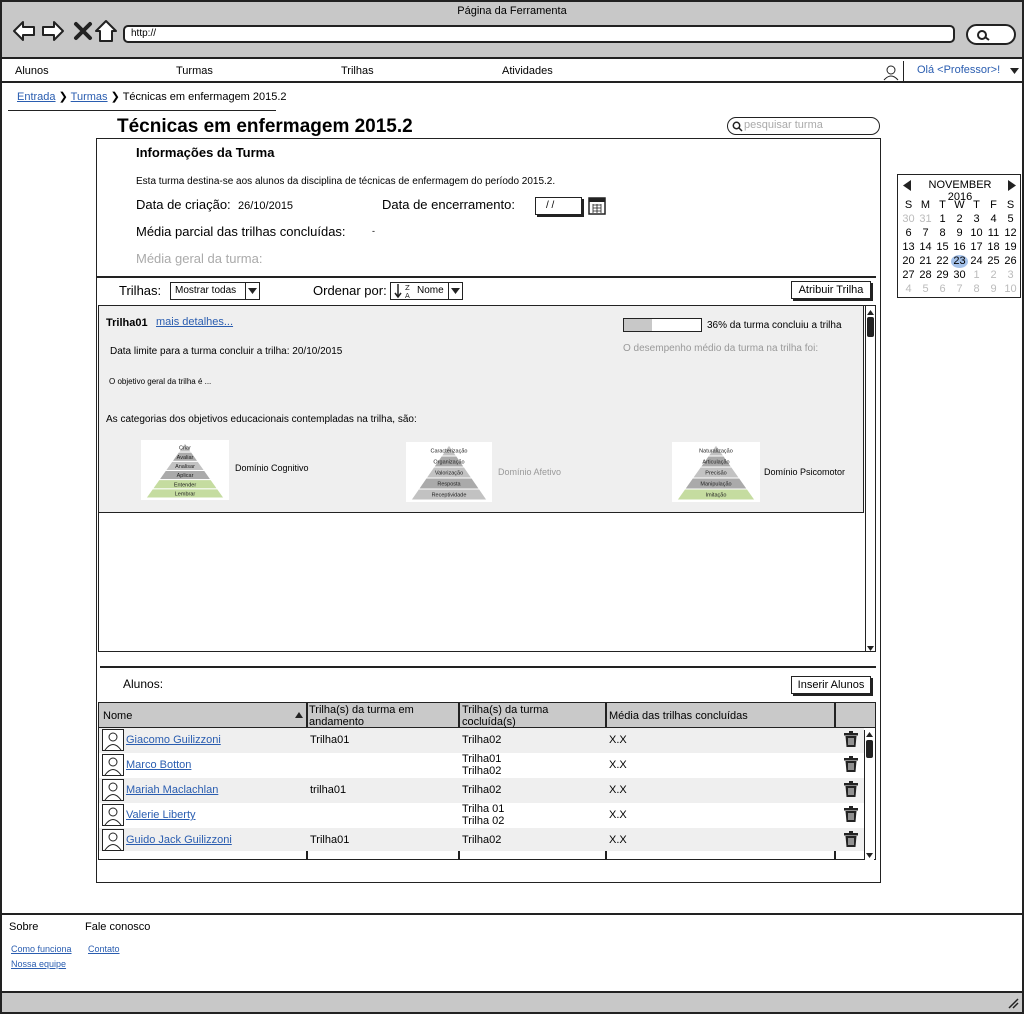 The image size is (1024, 1014). I want to click on calendar-day: 13, so click(908, 247).